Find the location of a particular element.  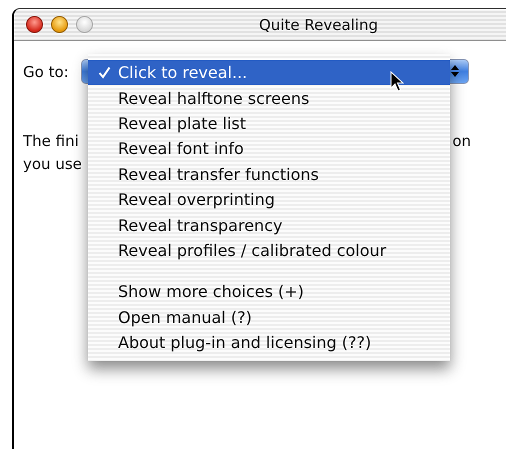

menu-item: Show more choices (+) is located at coordinates (269, 292).